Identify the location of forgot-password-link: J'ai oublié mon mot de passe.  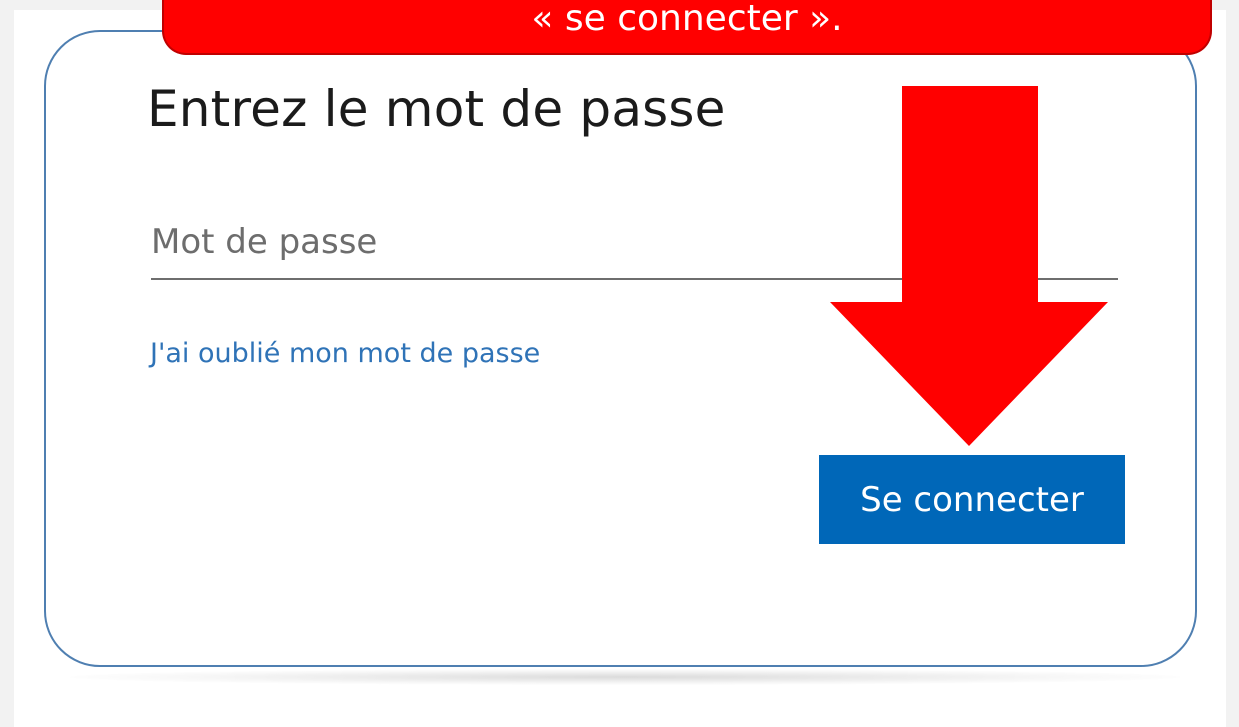
(345, 353).